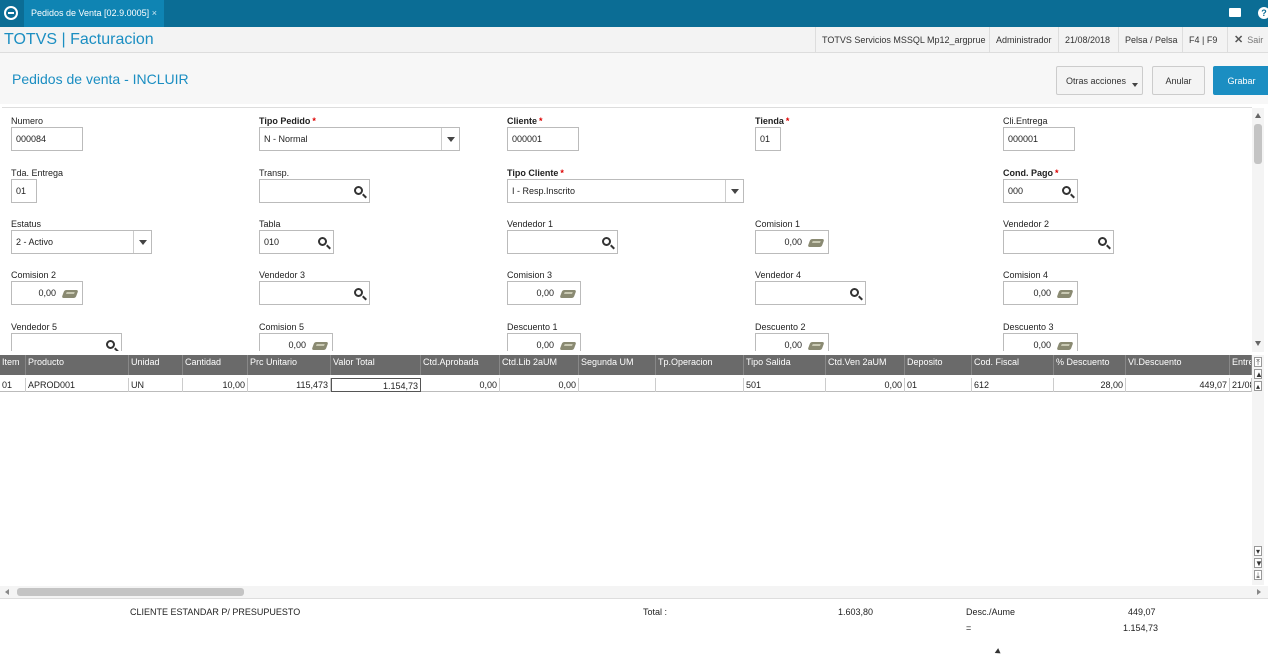 This screenshot has width=1268, height=656. I want to click on cell-unidad: UN, so click(156, 385).